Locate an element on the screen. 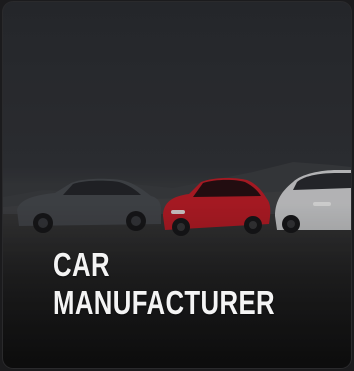 This screenshot has width=354, height=371. card-title: CAR MANUFACTURER is located at coordinates (164, 284).